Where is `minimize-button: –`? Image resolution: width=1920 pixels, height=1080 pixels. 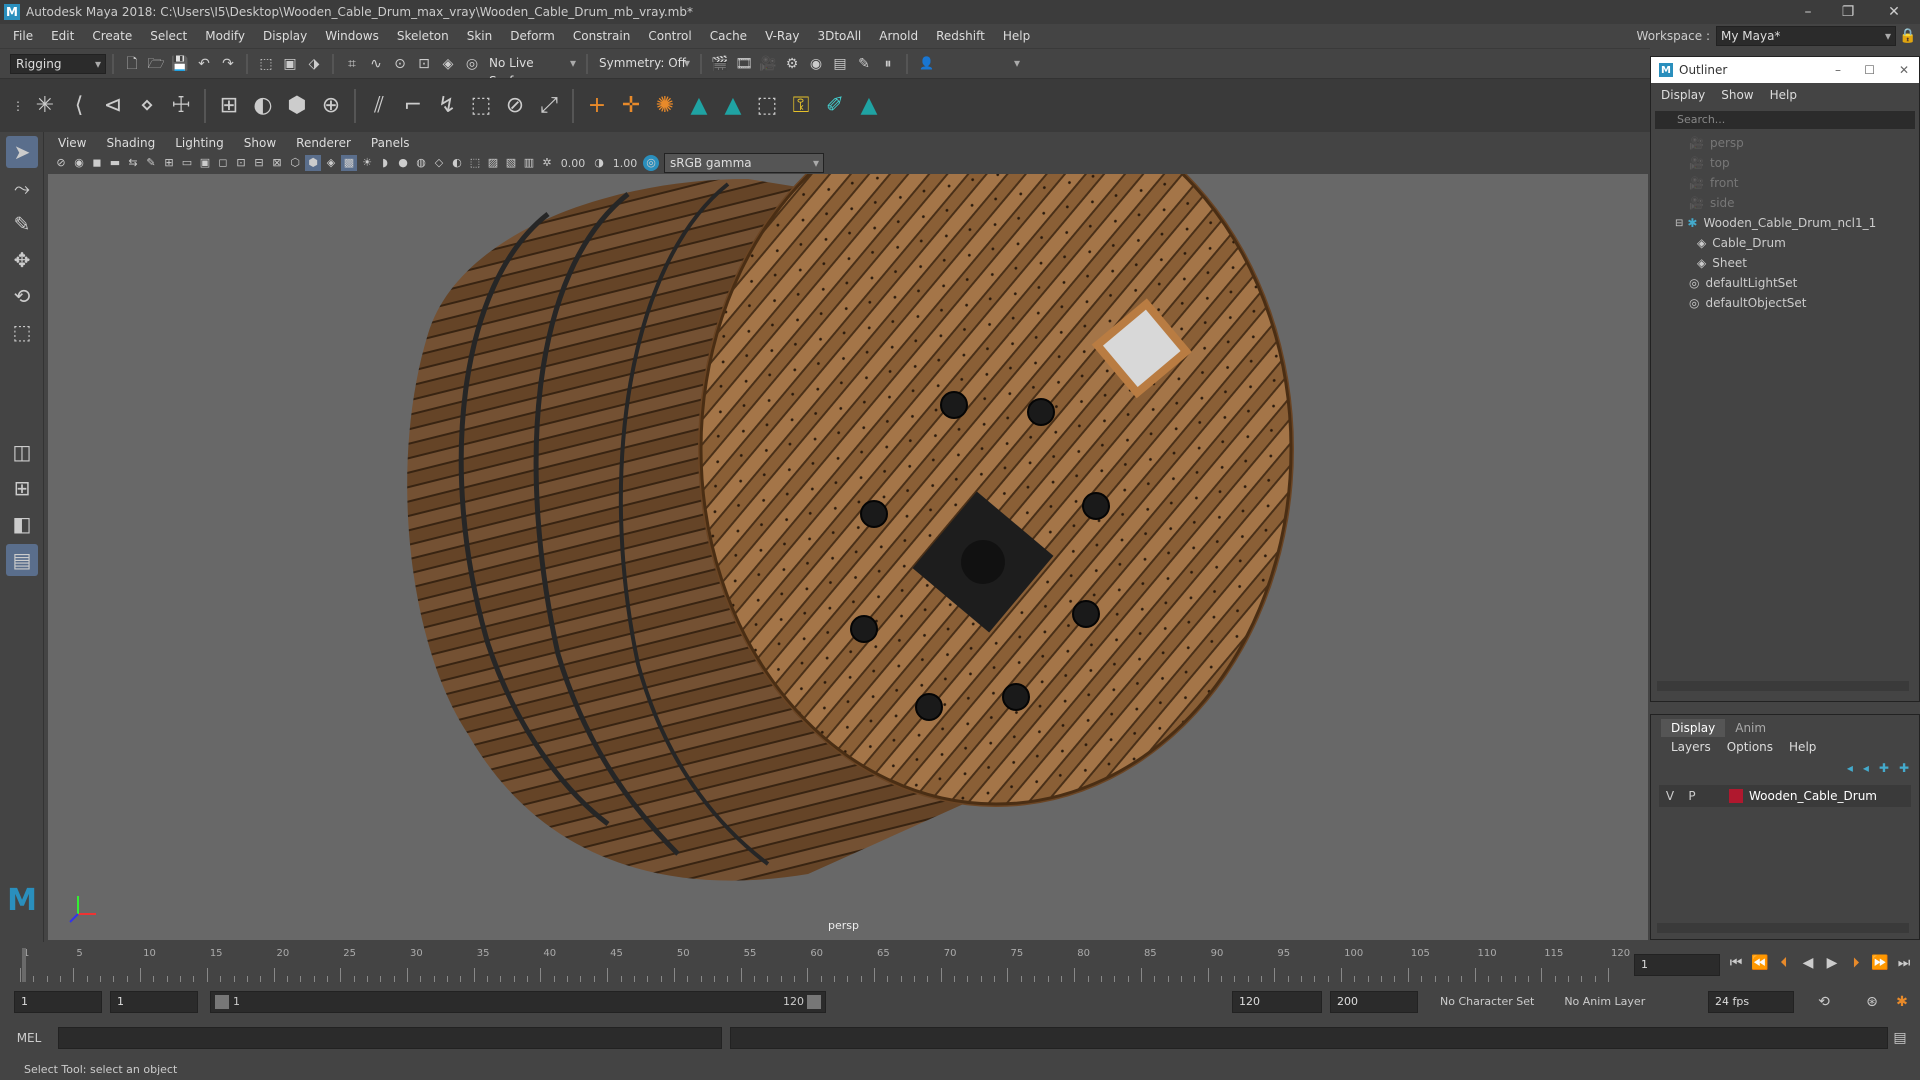 minimize-button: – is located at coordinates (1808, 12).